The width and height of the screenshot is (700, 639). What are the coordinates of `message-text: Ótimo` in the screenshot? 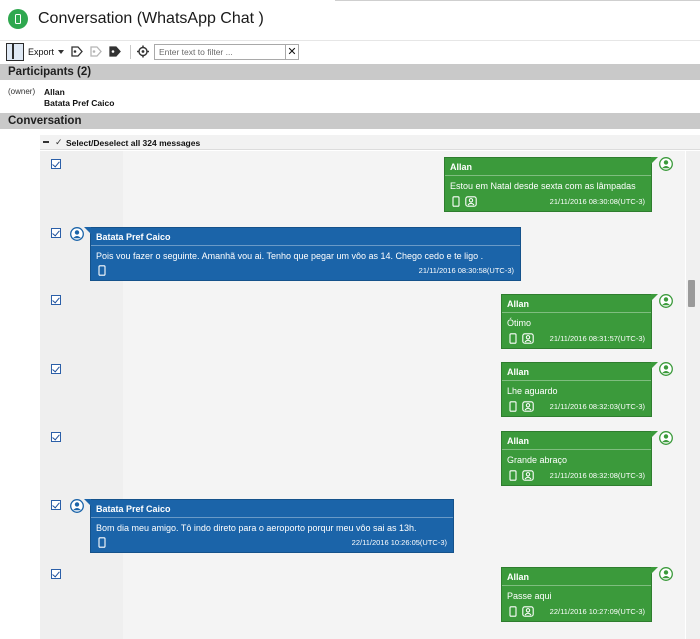 It's located at (519, 323).